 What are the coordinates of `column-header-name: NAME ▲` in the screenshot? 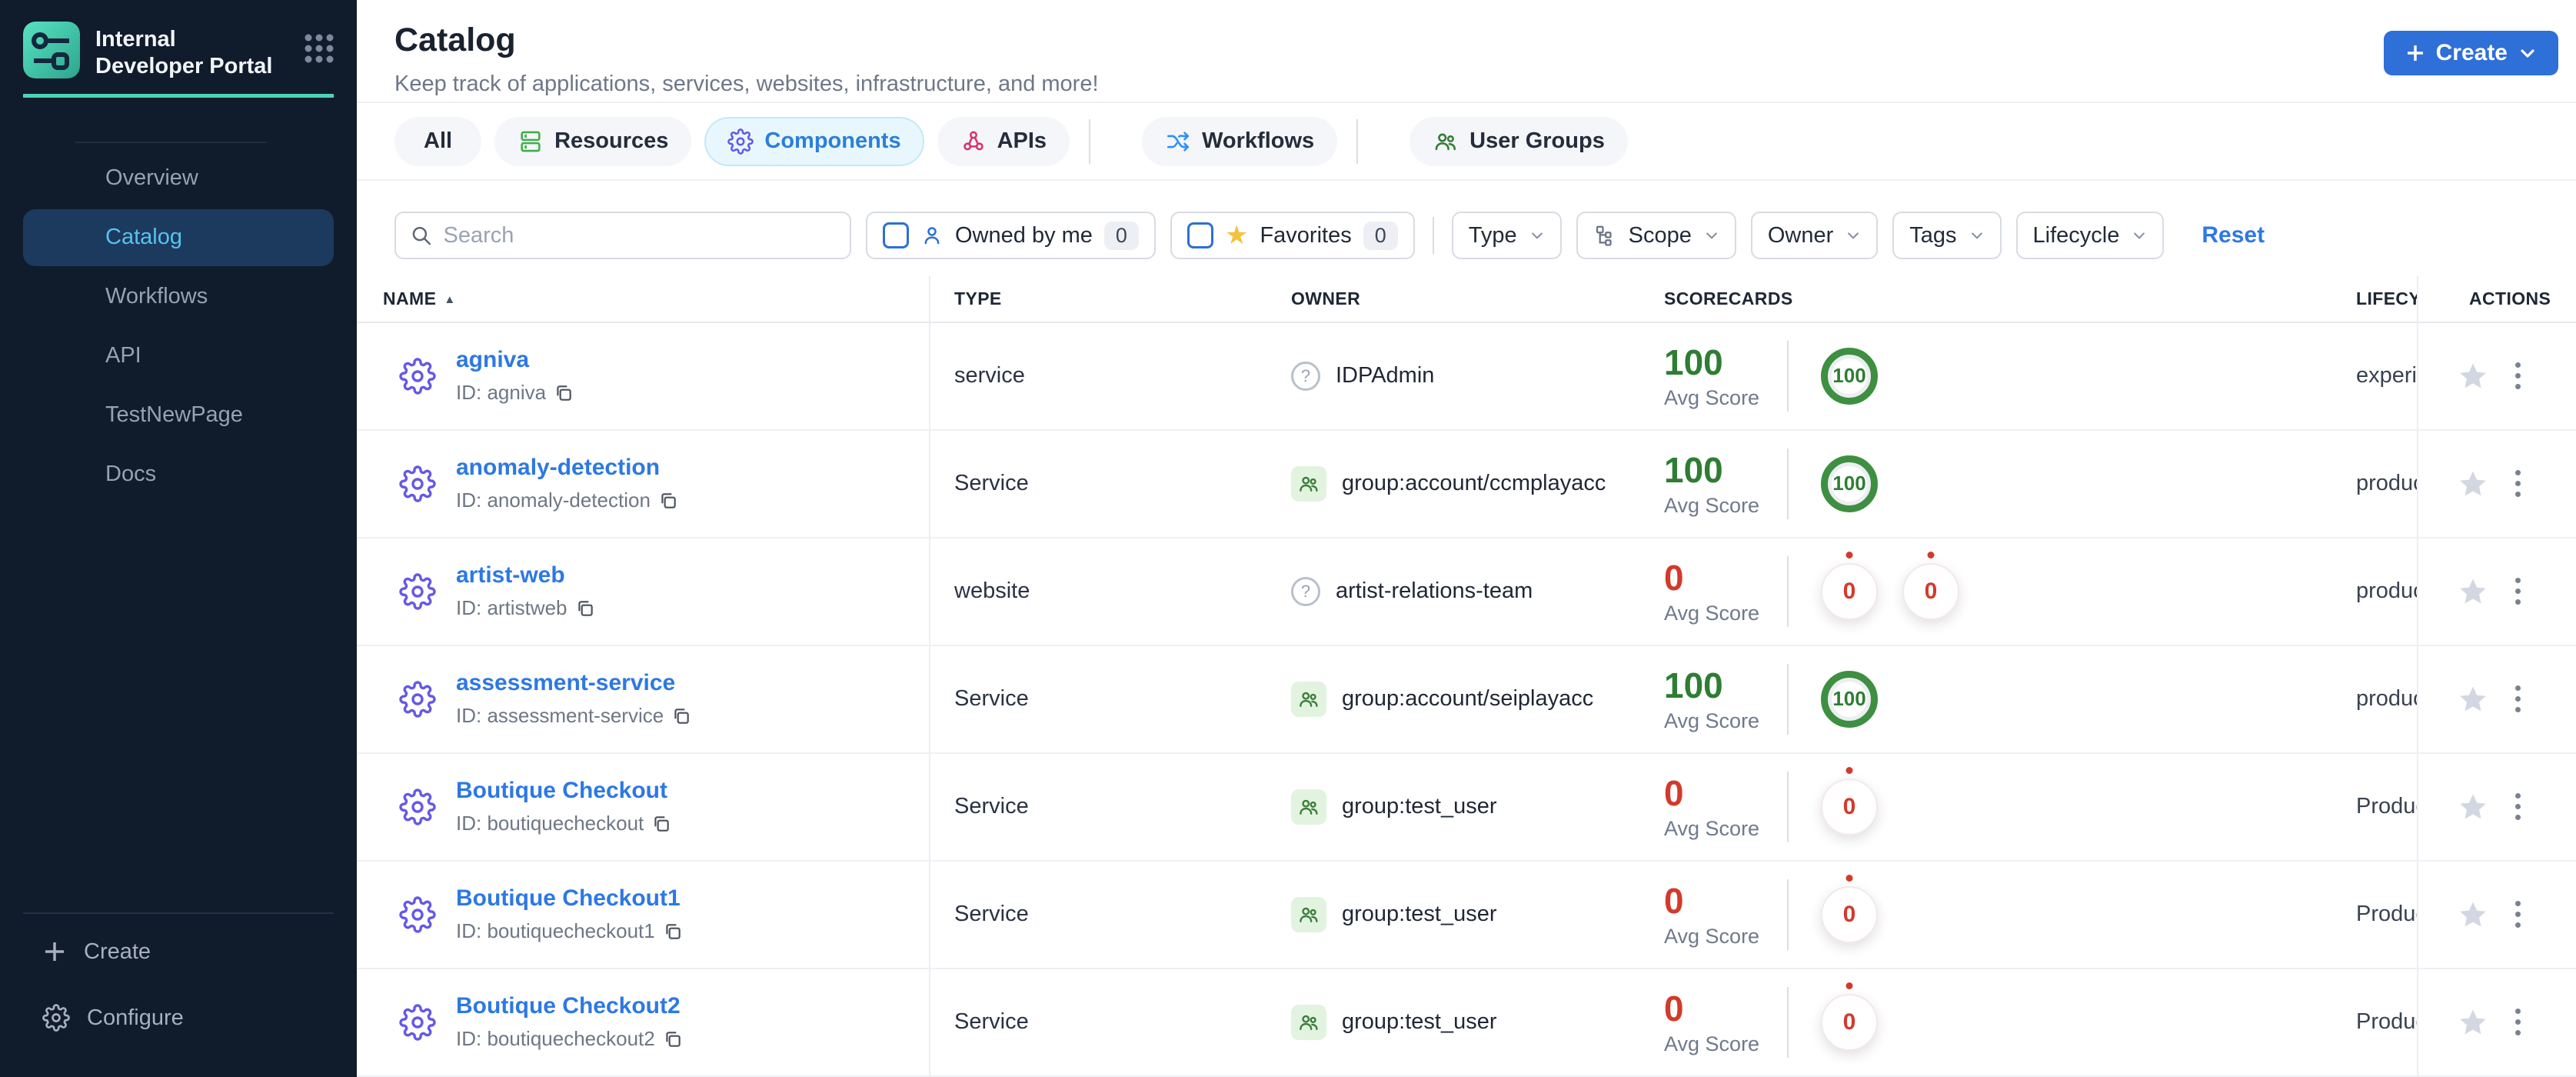 It's located at (643, 298).